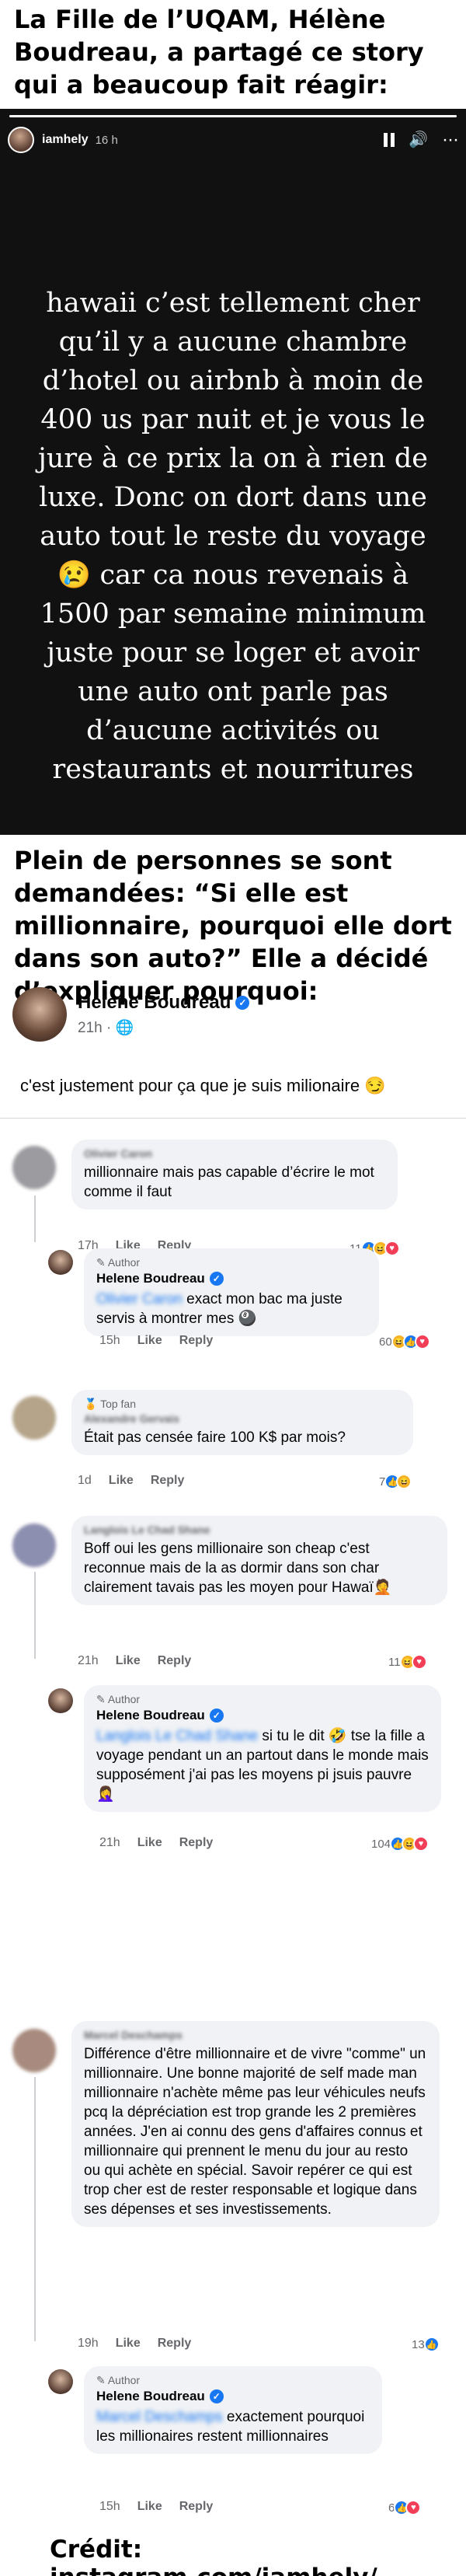 Image resolution: width=466 pixels, height=2576 pixels. I want to click on mention-link: Marcel Deschamps, so click(159, 2417).